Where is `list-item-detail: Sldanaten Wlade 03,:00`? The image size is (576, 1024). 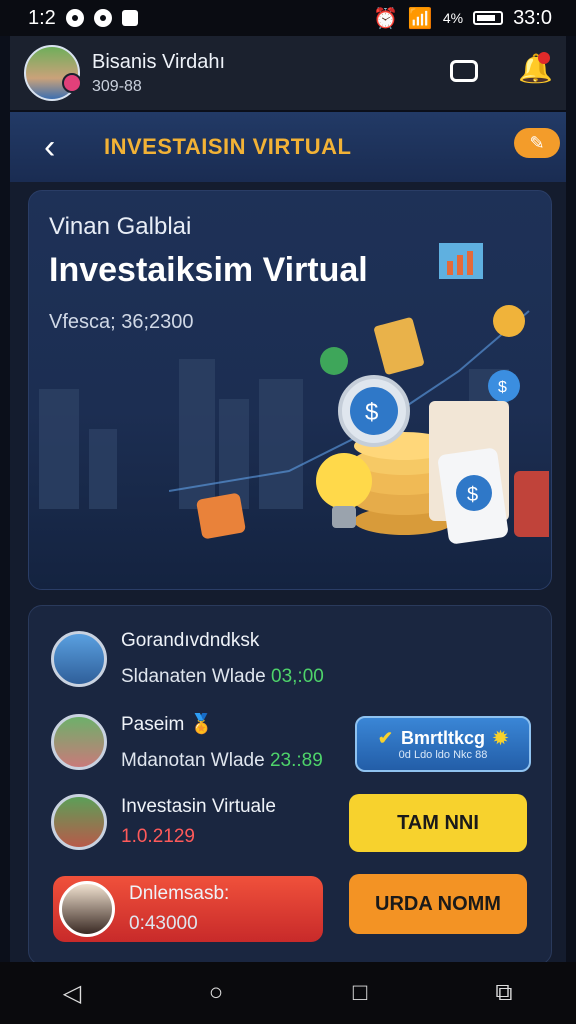
list-item-detail: Sldanaten Wlade 03,:00 is located at coordinates (222, 677).